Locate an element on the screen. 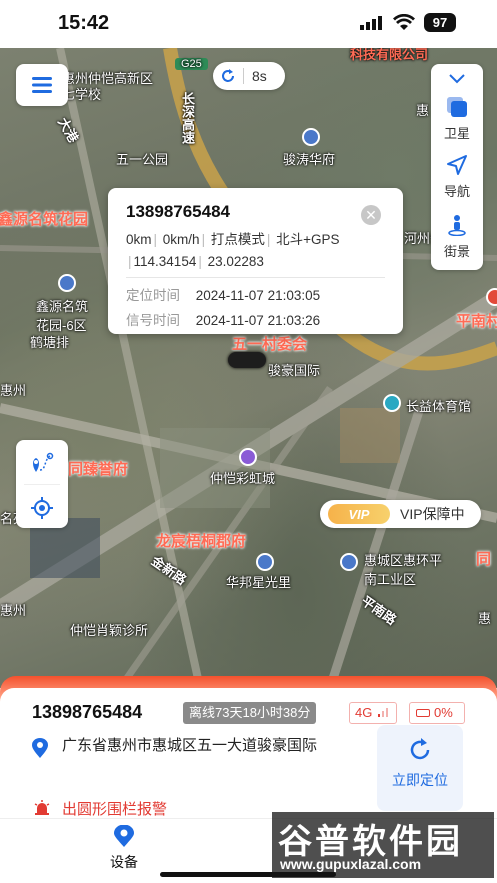 This screenshot has height=883, width=497. satellite-icon is located at coordinates (457, 107).